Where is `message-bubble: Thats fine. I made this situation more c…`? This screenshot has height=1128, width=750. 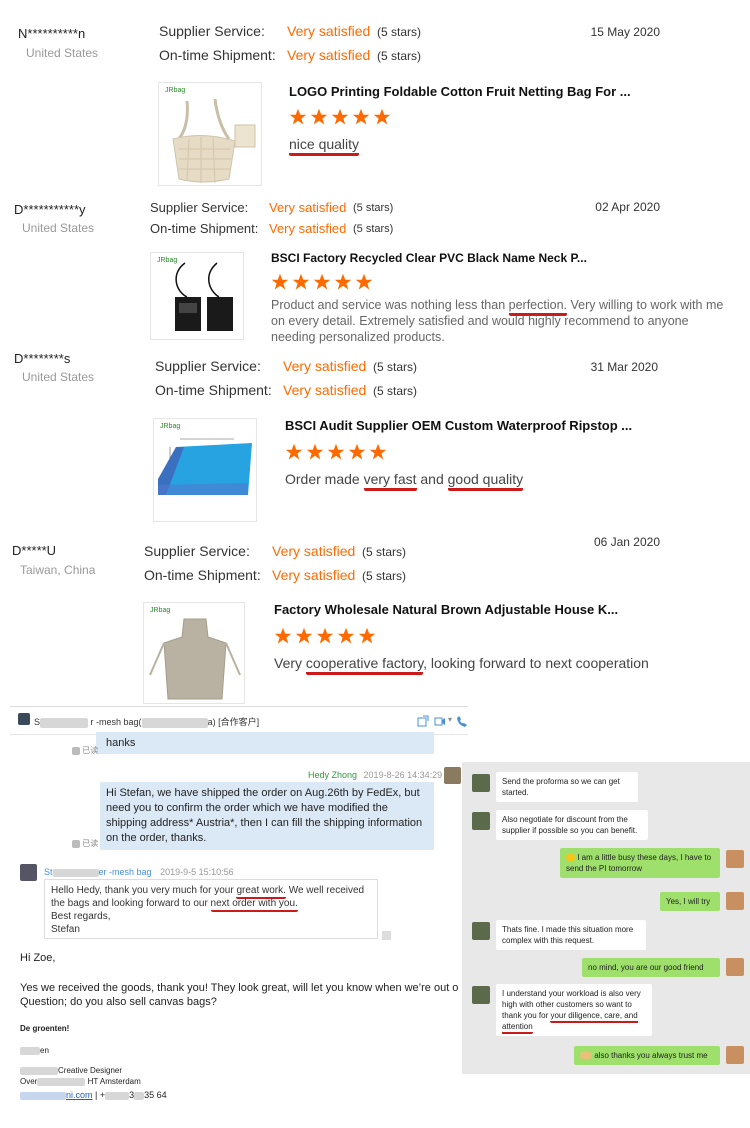 message-bubble: Thats fine. I made this situation more c… is located at coordinates (571, 935).